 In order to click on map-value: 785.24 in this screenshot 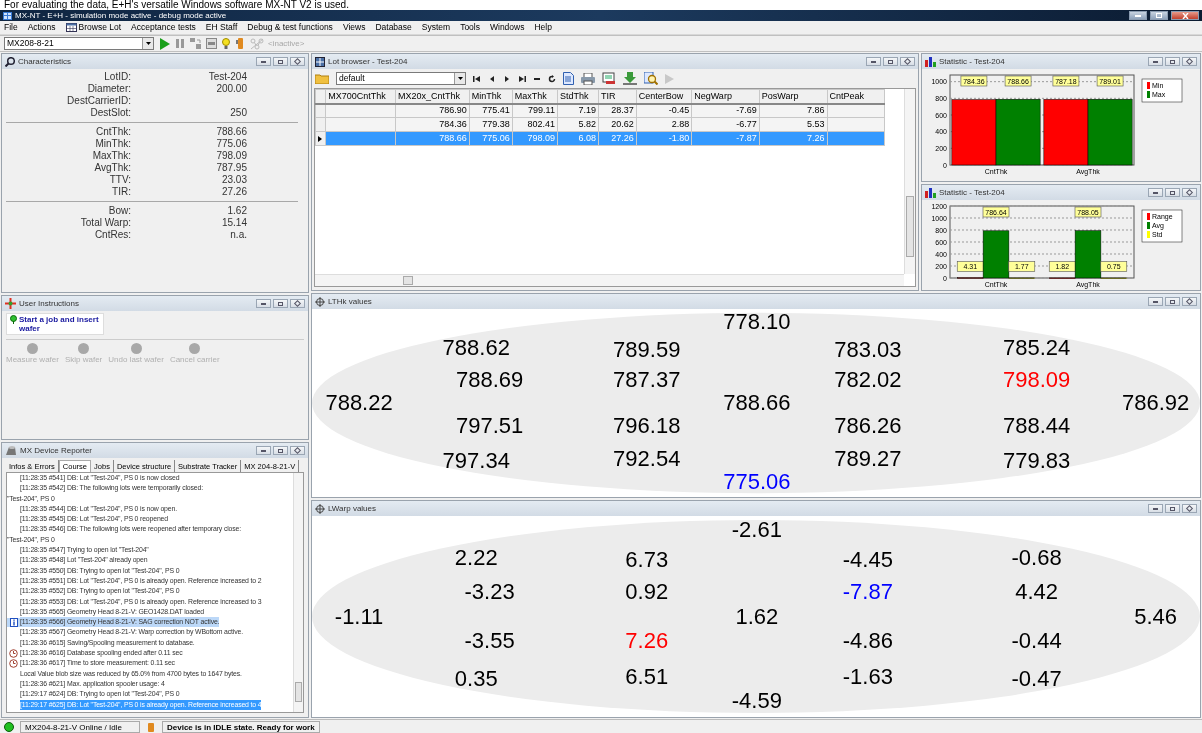, I will do `click(1036, 348)`.